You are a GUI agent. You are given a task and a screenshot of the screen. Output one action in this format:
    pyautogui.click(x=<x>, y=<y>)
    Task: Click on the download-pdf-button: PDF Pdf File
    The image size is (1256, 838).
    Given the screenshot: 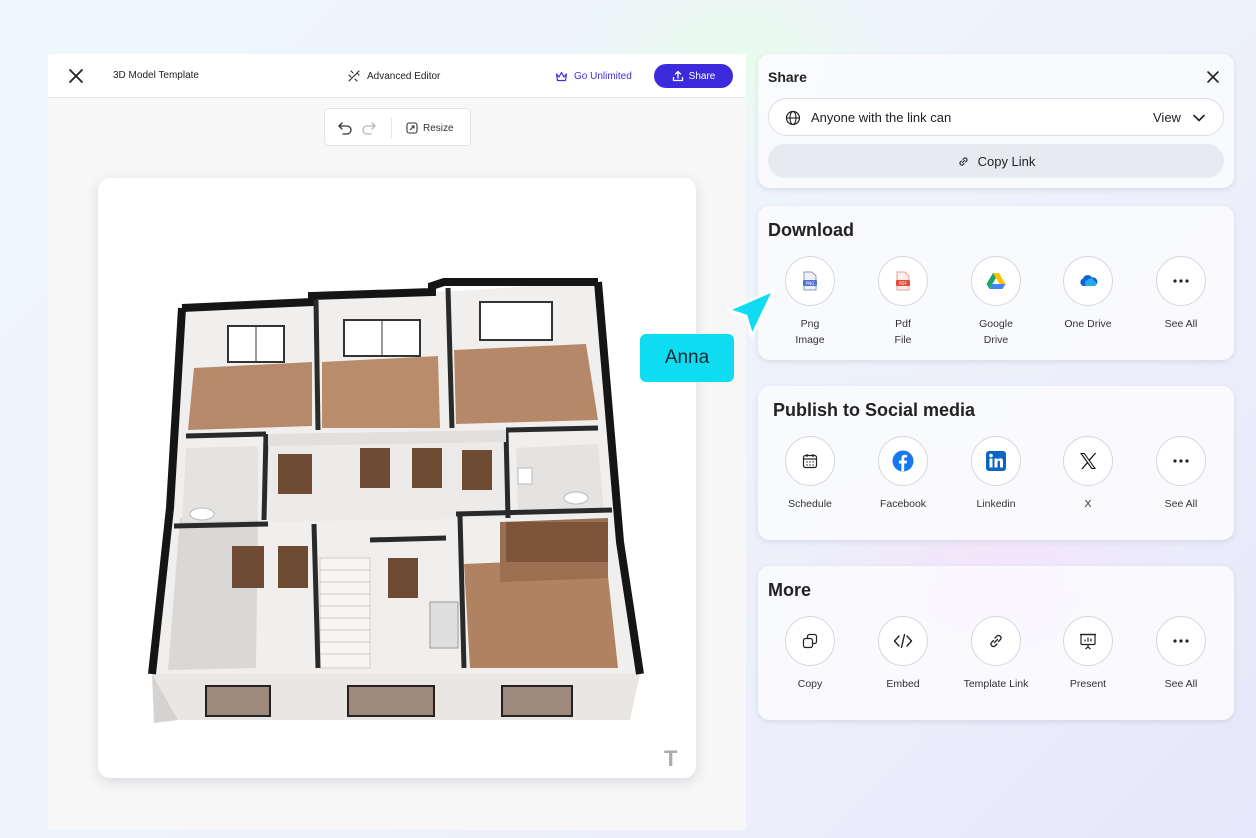 What is the action you would take?
    pyautogui.click(x=903, y=302)
    